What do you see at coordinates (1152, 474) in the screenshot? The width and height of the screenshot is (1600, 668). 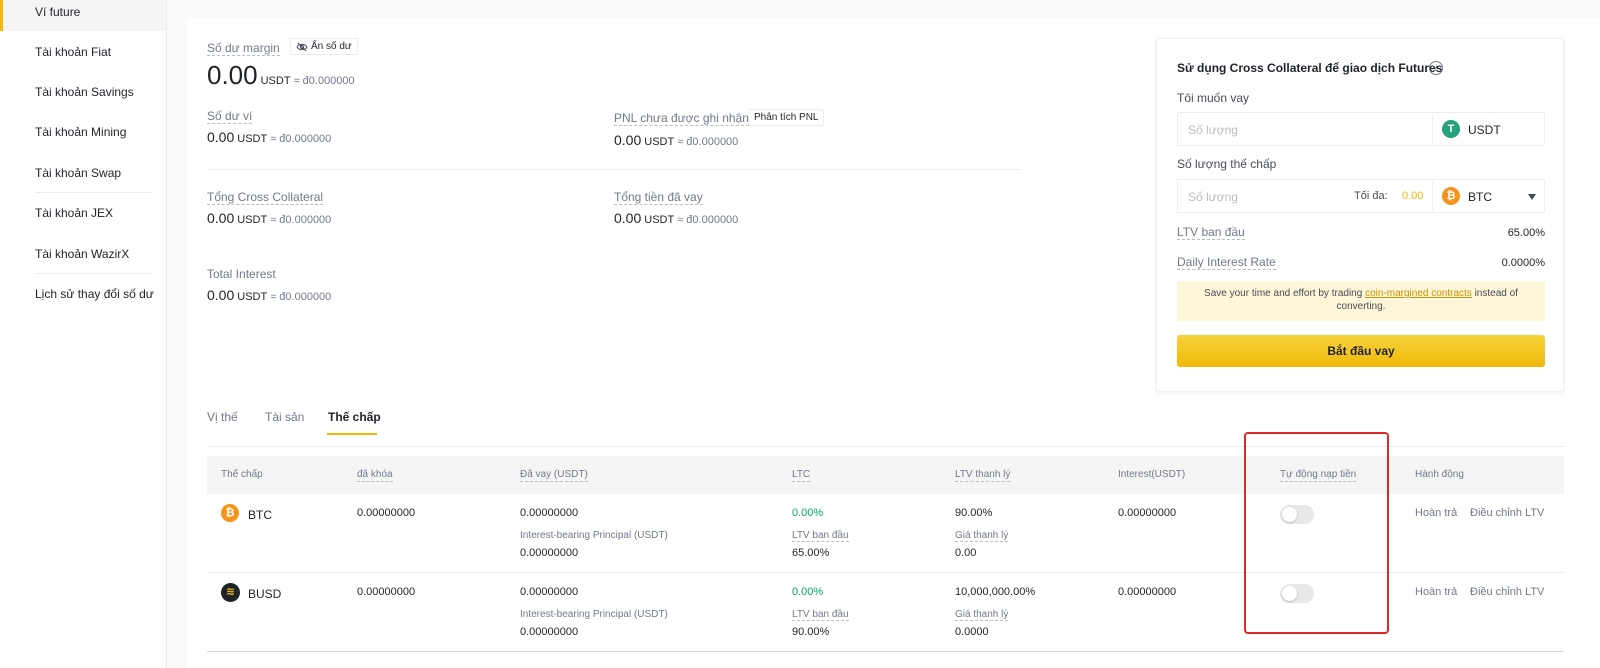 I see `header-interest: Interest(USDT)` at bounding box center [1152, 474].